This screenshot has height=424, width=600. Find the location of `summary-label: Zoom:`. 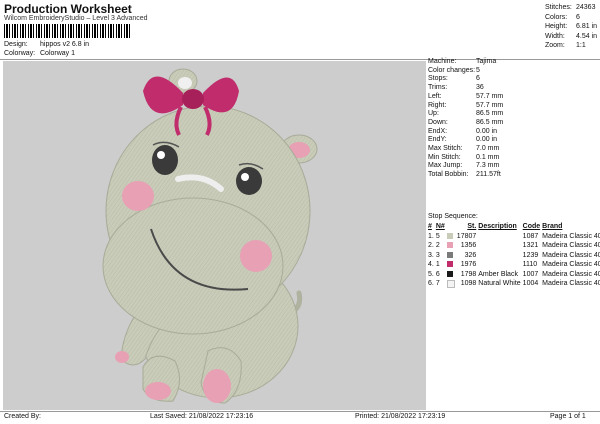

summary-label: Zoom: is located at coordinates (555, 45).